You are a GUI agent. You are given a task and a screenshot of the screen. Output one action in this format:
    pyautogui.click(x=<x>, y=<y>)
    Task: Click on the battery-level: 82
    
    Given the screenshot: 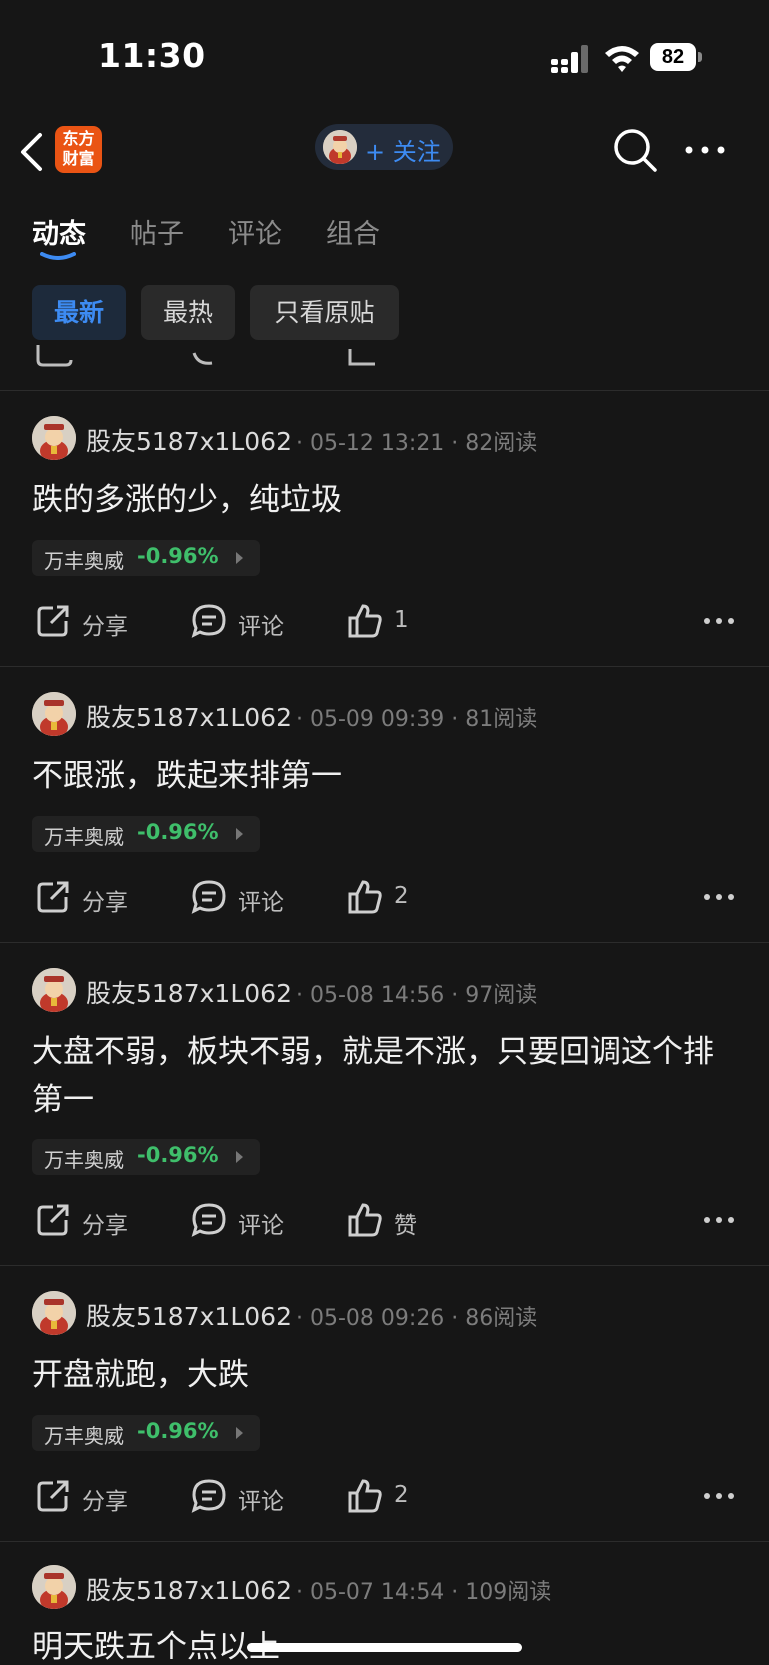 What is the action you would take?
    pyautogui.click(x=673, y=57)
    